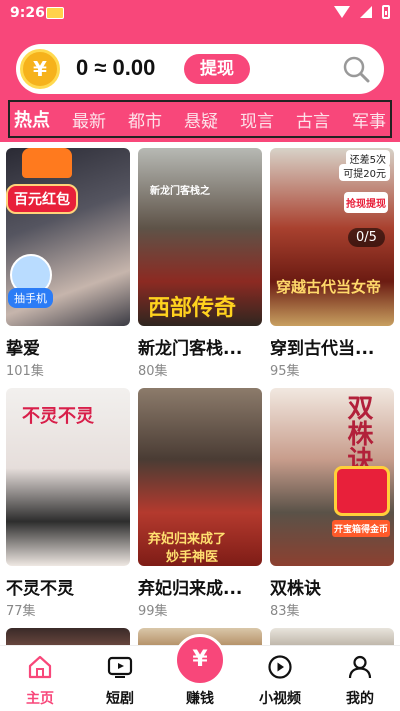  What do you see at coordinates (153, 371) in the screenshot?
I see `episode-count: 80集` at bounding box center [153, 371].